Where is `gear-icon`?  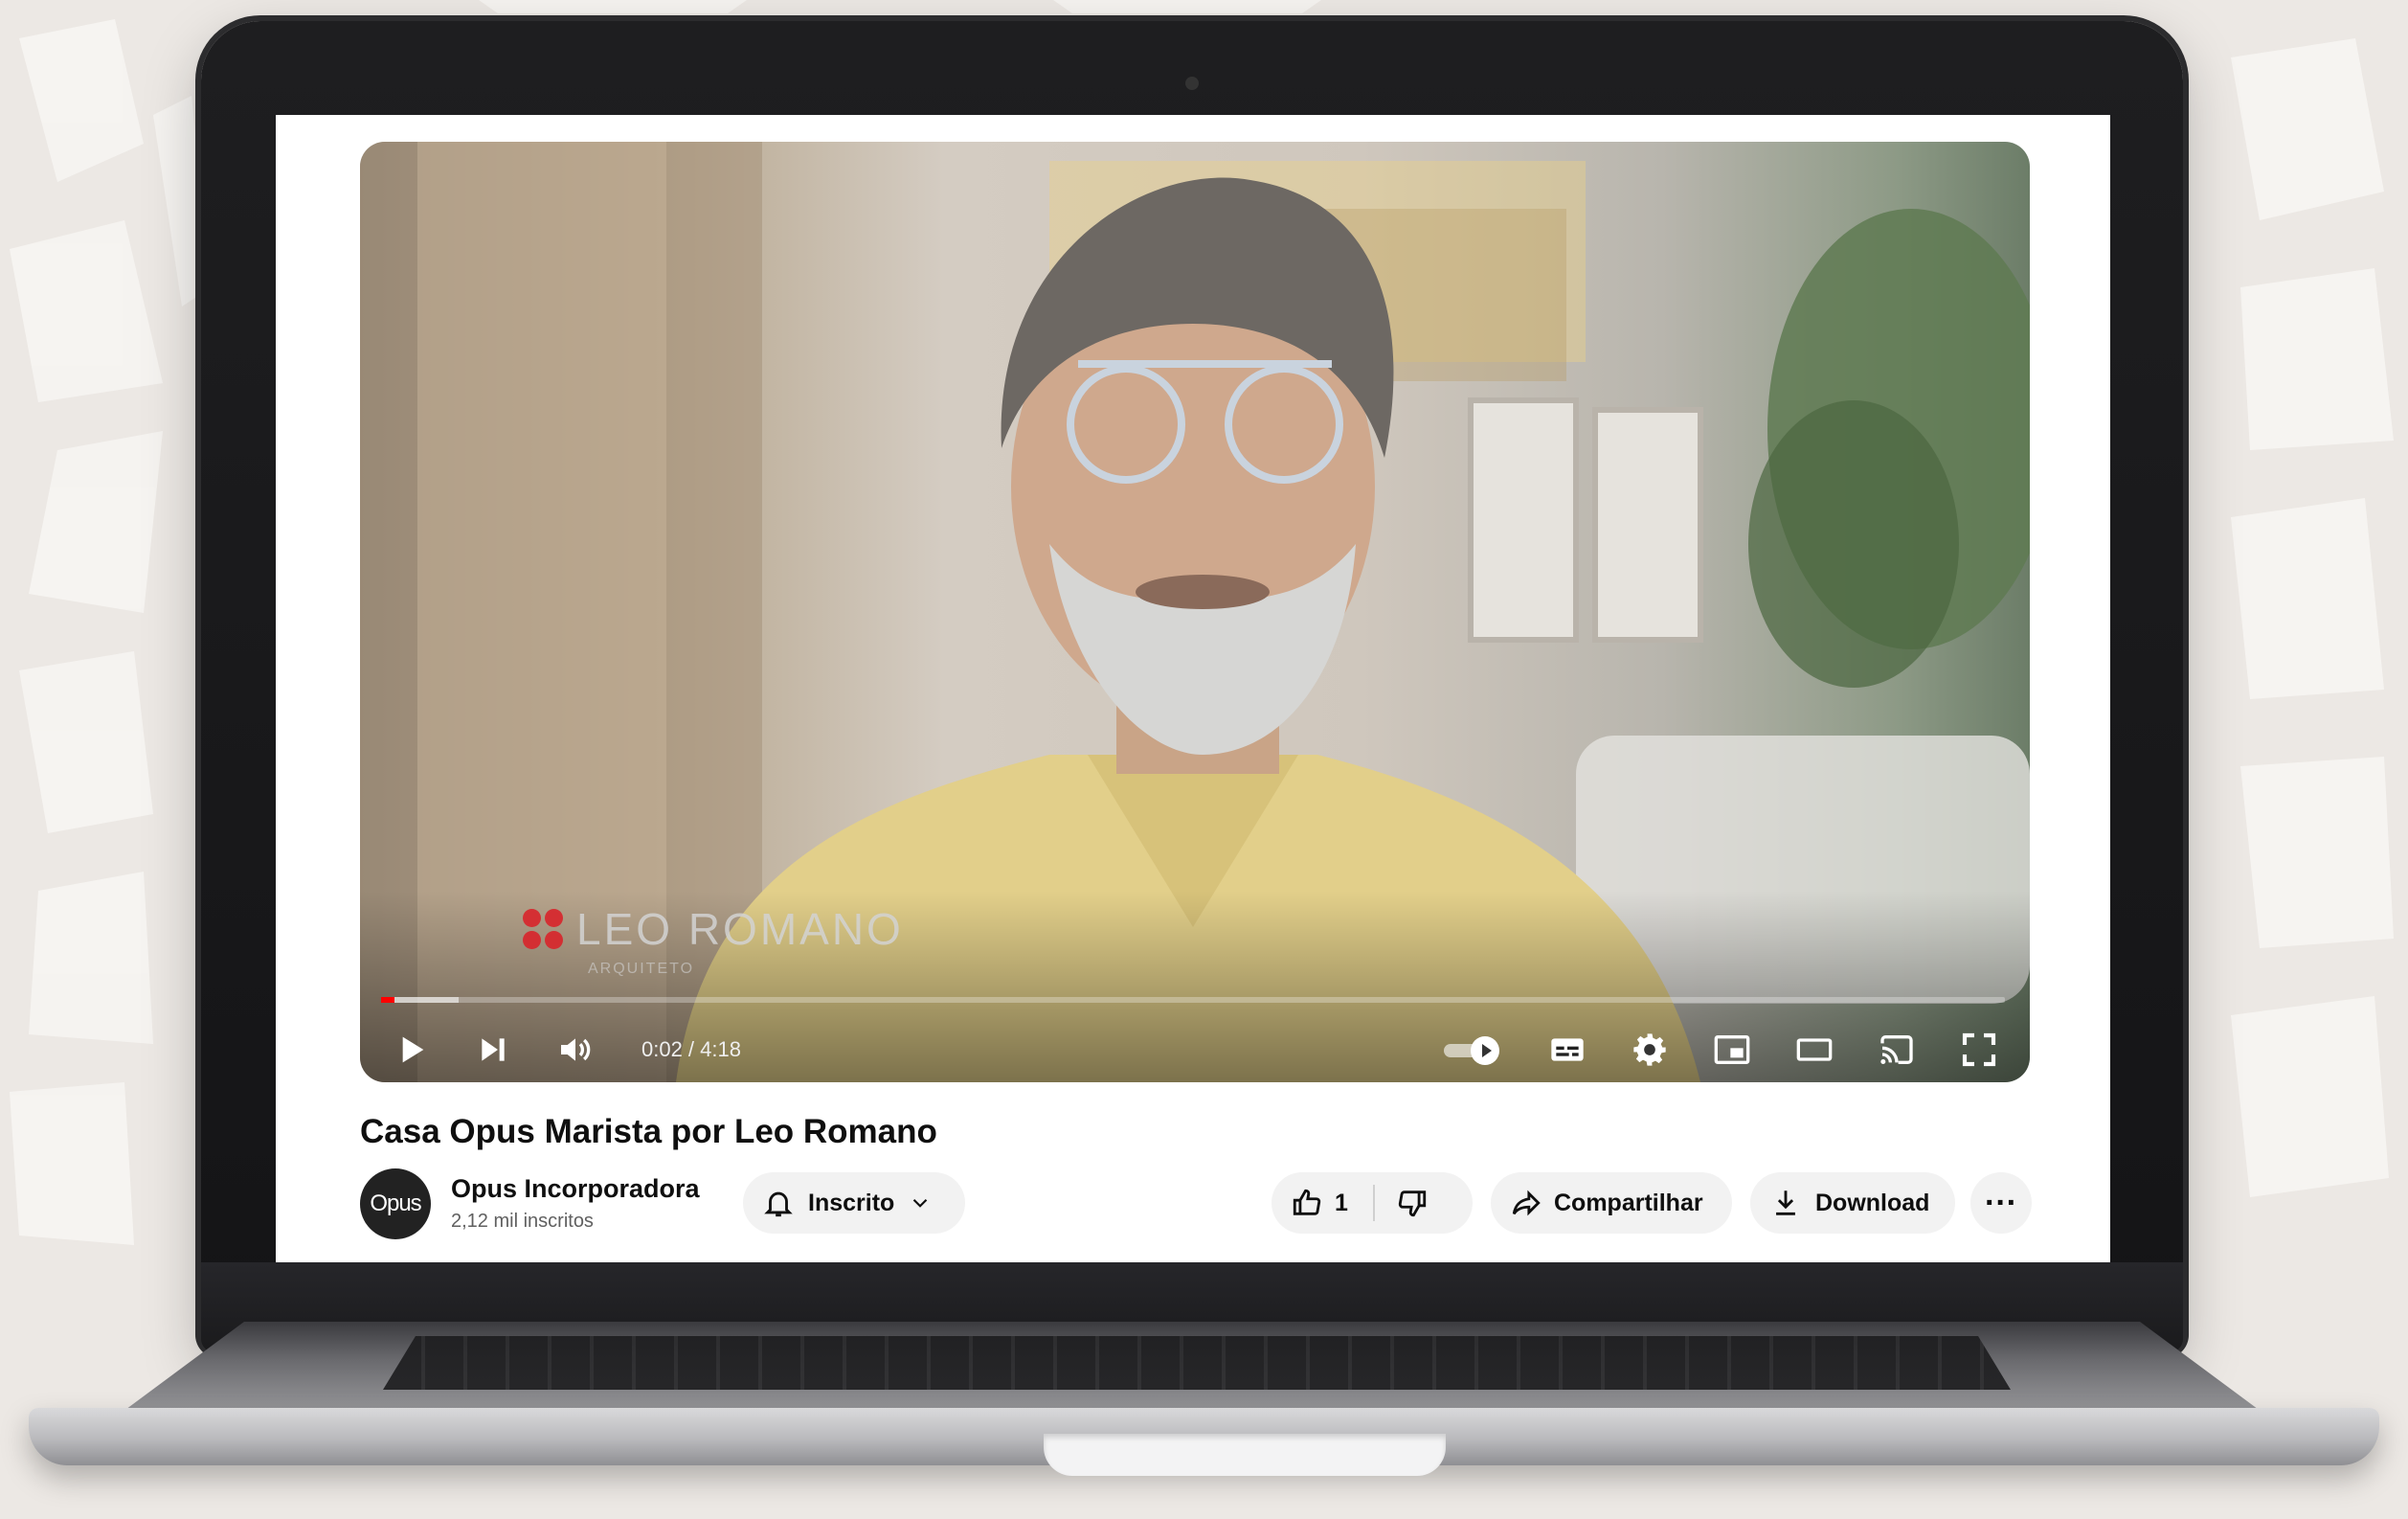 gear-icon is located at coordinates (1650, 1049).